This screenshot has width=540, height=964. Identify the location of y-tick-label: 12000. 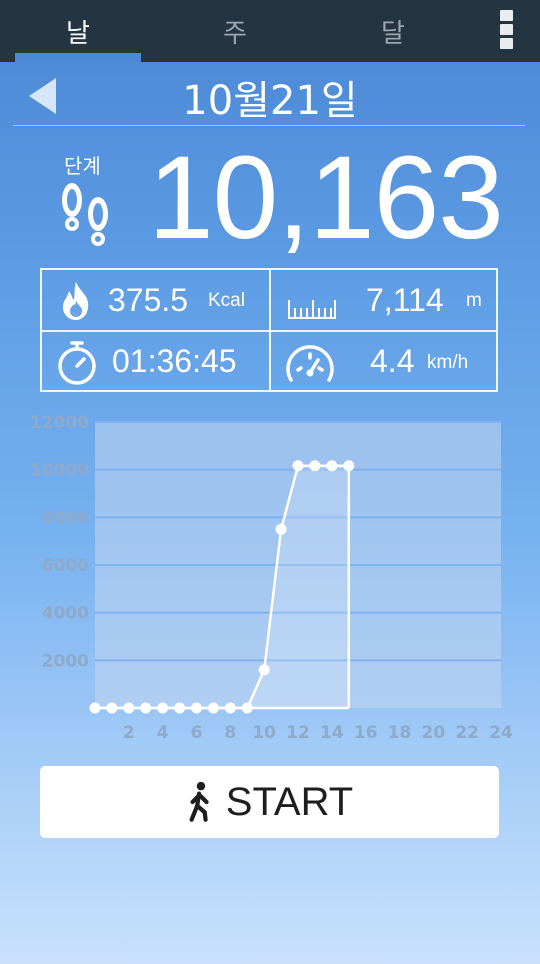
(59, 423).